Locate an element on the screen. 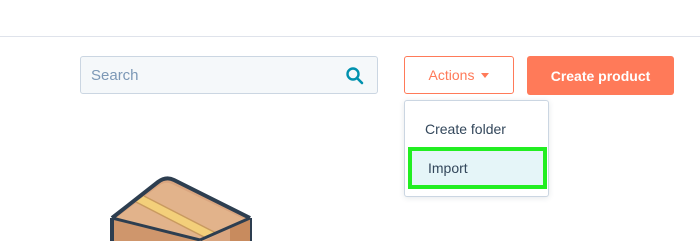 This screenshot has height=241, width=700. box-illustration is located at coordinates (181, 208).